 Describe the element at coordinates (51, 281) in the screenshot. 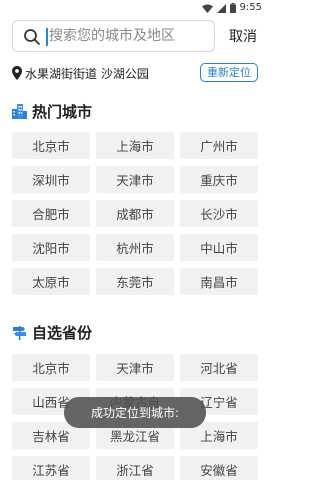

I see `city-chip: 太原市` at that location.